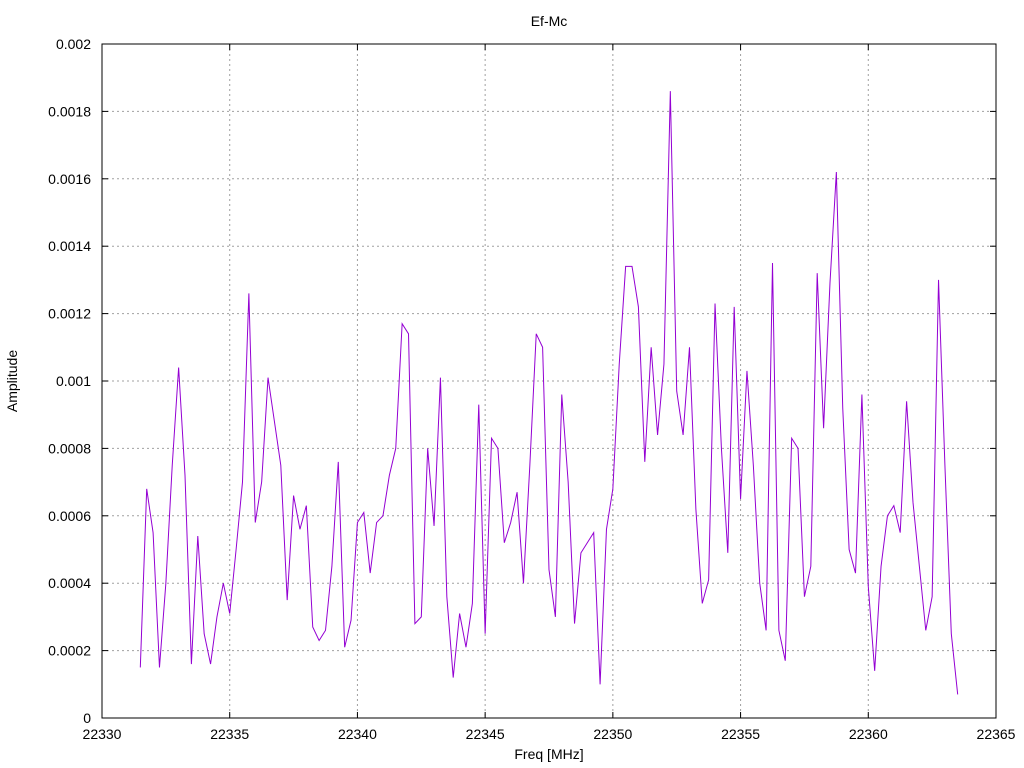 The image size is (1024, 768). What do you see at coordinates (69, 516) in the screenshot?
I see `y-tick-label: 0.0006` at bounding box center [69, 516].